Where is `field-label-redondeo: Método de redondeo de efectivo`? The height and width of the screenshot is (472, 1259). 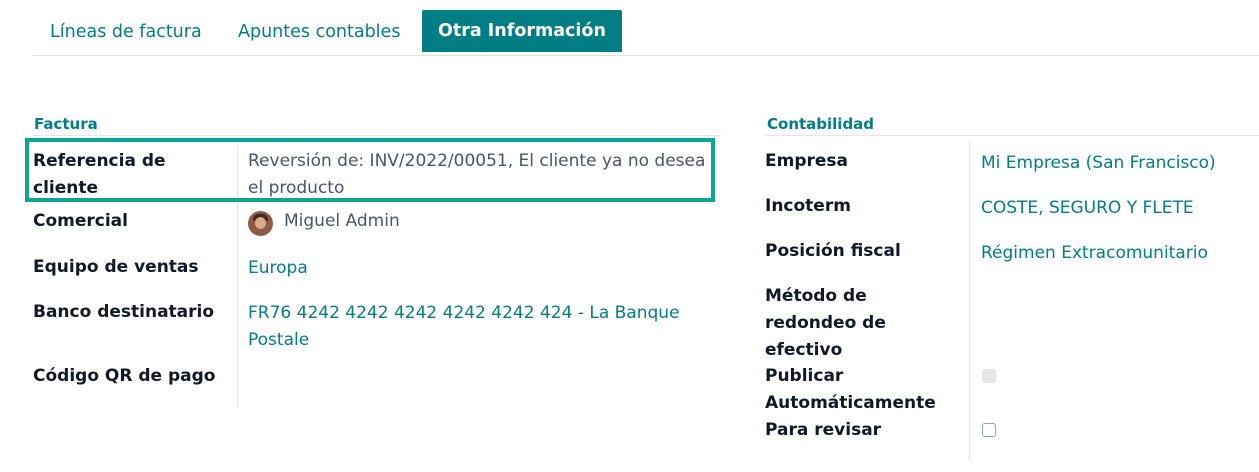 field-label-redondeo: Método de redondeo de efectivo is located at coordinates (825, 323).